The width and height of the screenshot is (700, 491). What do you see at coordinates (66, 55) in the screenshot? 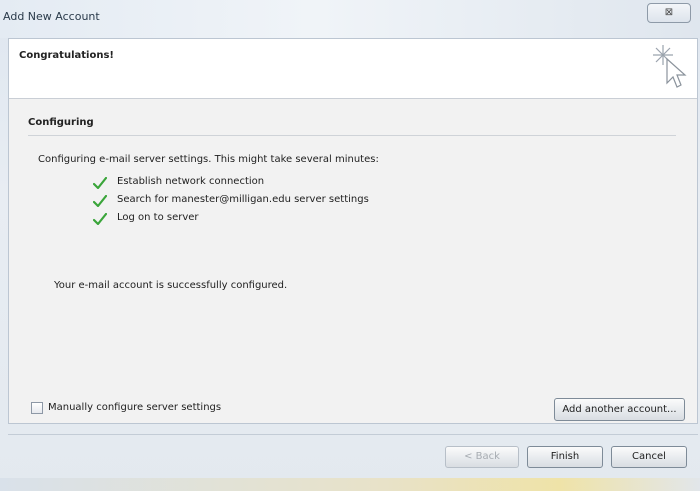
I see `header-title: Congratulations!` at bounding box center [66, 55].